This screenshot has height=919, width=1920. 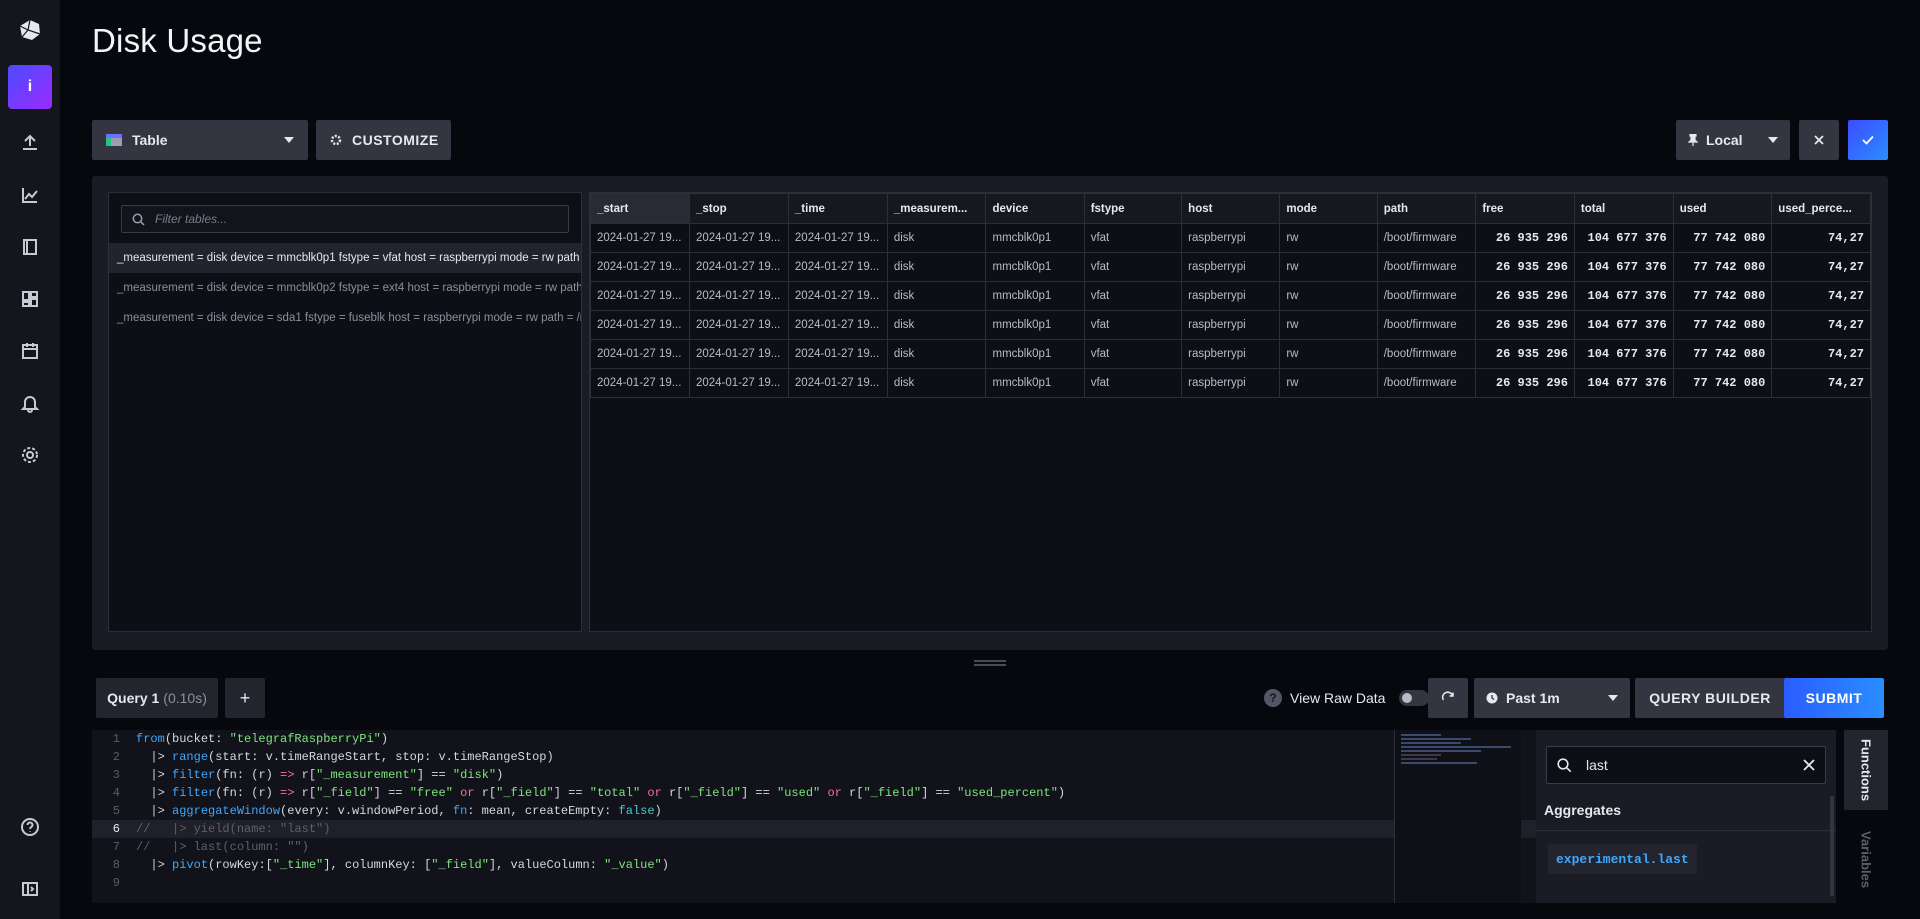 What do you see at coordinates (633, 865) in the screenshot?
I see `code-token: "_value"` at bounding box center [633, 865].